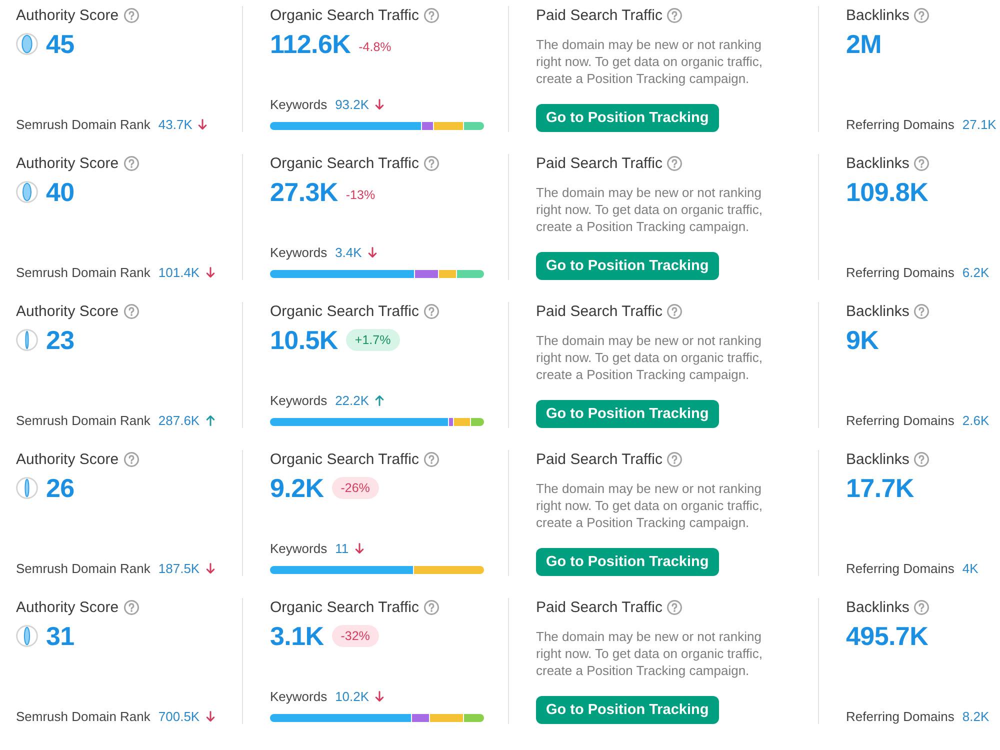 The image size is (1000, 750). What do you see at coordinates (976, 420) in the screenshot?
I see `referring-domains-value: 2.6K` at bounding box center [976, 420].